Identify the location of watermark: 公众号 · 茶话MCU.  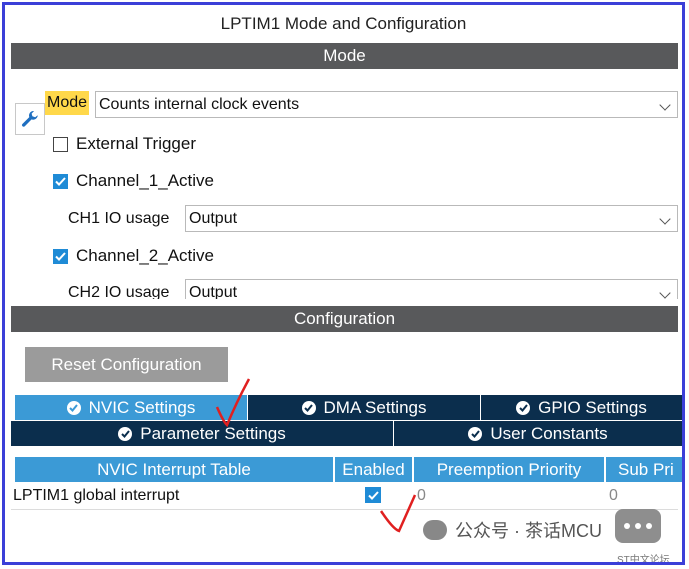
(512, 530).